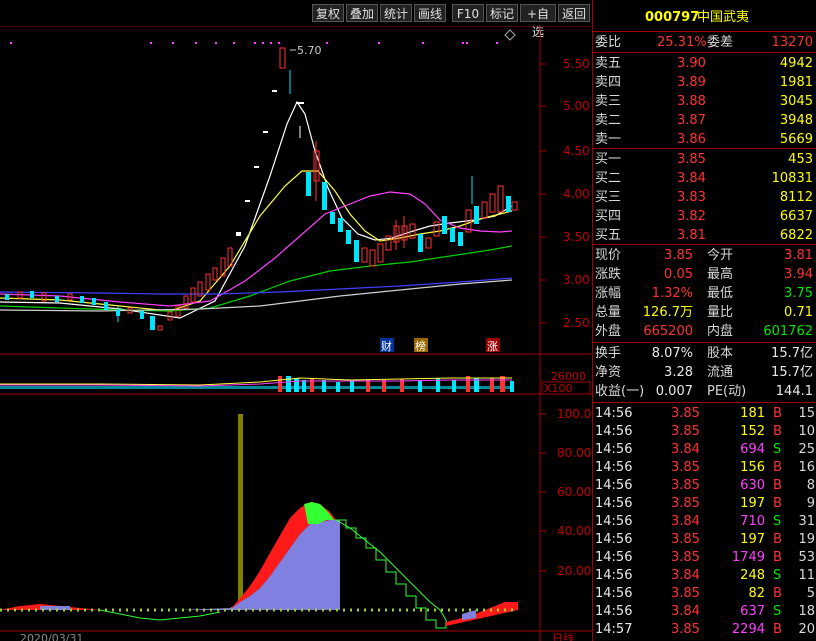 The height and width of the screenshot is (641, 816). What do you see at coordinates (720, 331) in the screenshot?
I see `stat-label: 内盘` at bounding box center [720, 331].